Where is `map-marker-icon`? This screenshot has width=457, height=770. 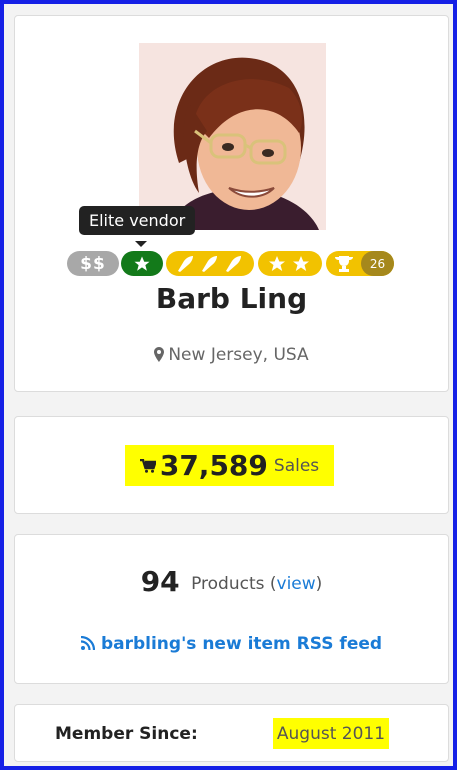
map-marker-icon is located at coordinates (159, 354).